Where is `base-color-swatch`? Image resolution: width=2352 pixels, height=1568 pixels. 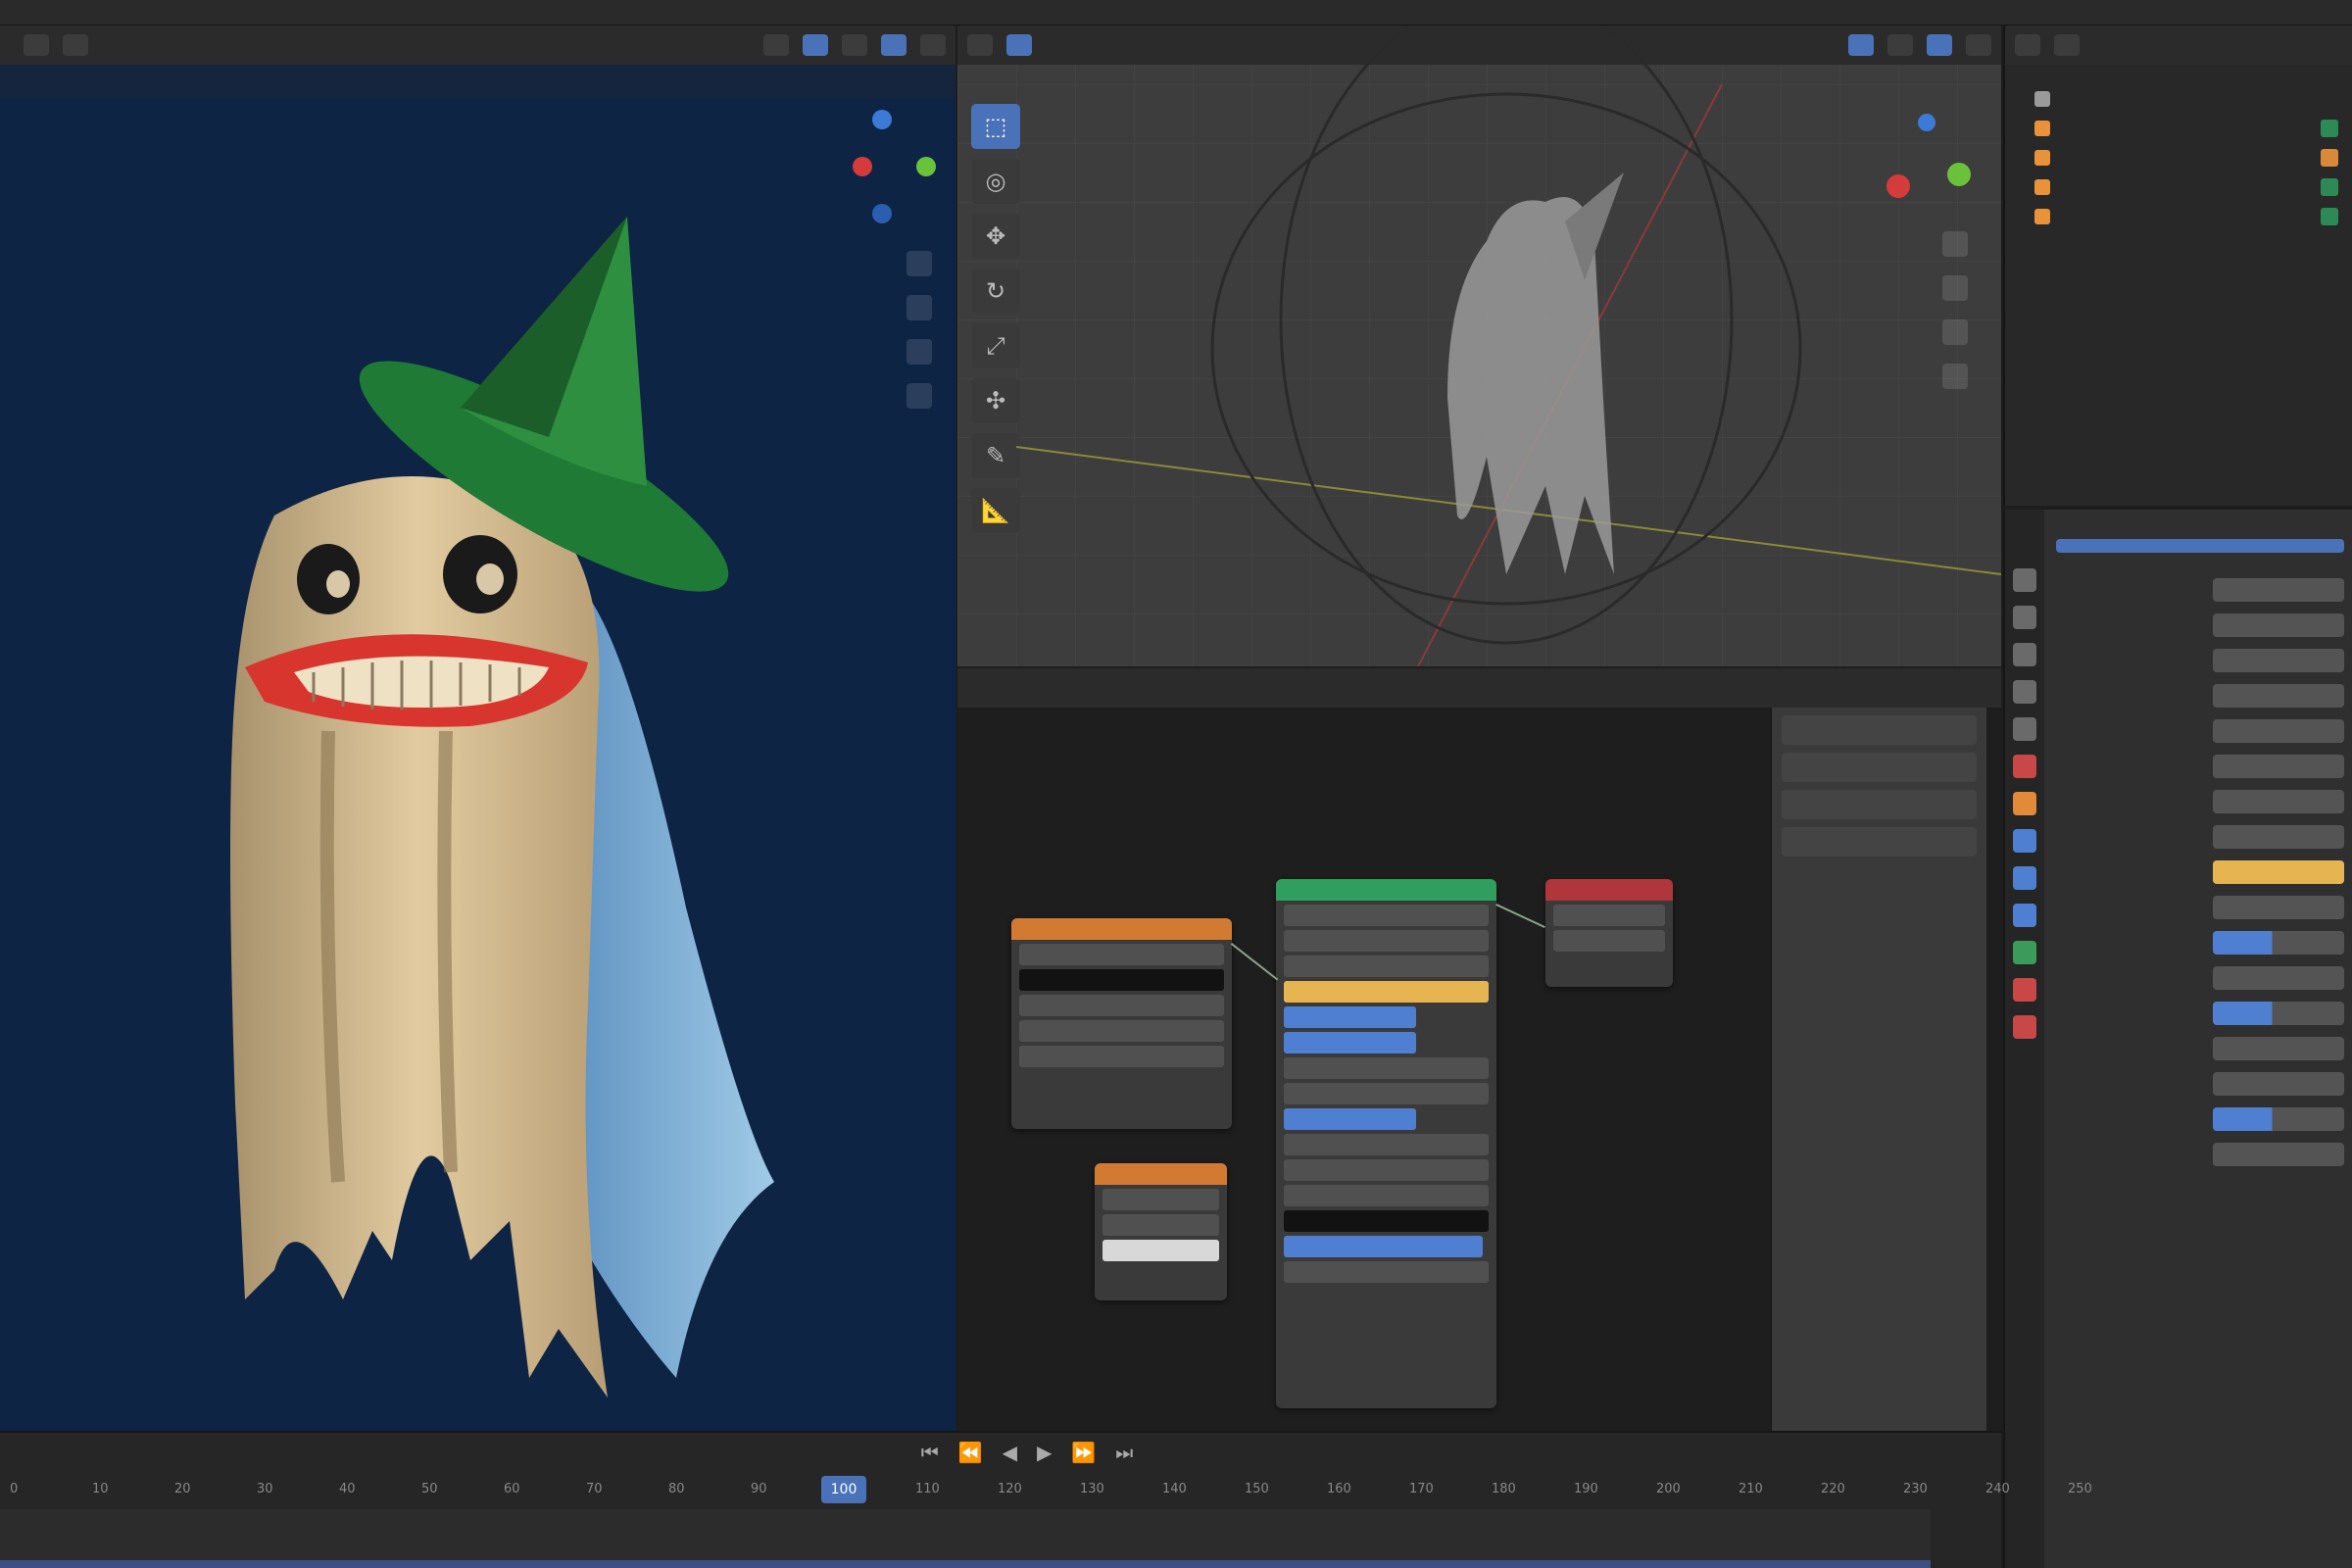 base-color-swatch is located at coordinates (2278, 872).